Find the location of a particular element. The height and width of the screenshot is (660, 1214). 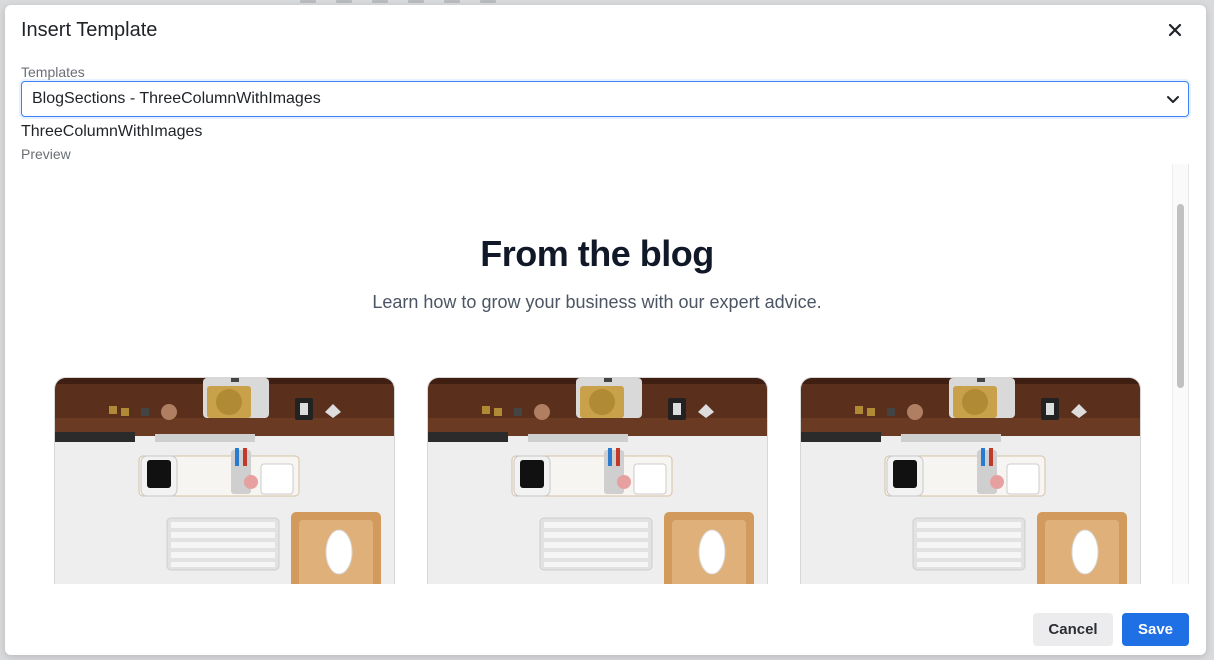

save-button: Save is located at coordinates (1155, 629).